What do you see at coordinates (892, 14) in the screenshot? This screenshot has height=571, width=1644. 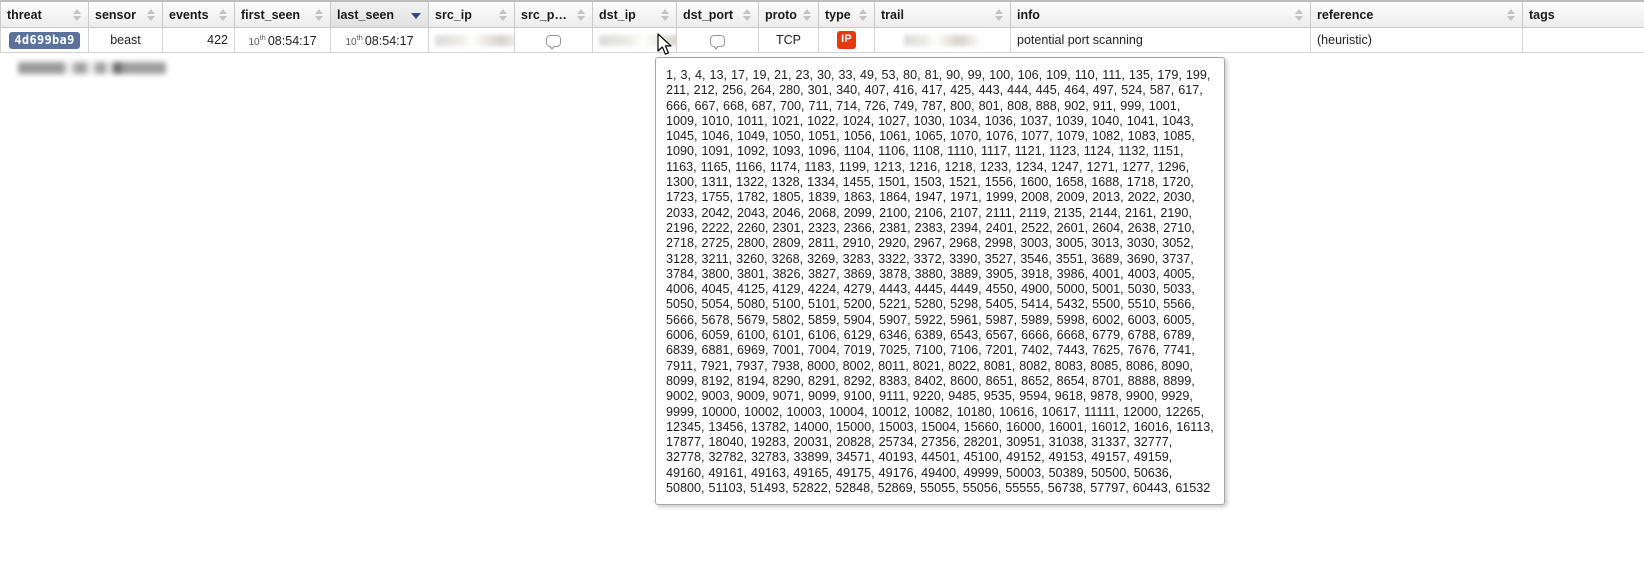 I see `column-header-label: trail` at bounding box center [892, 14].